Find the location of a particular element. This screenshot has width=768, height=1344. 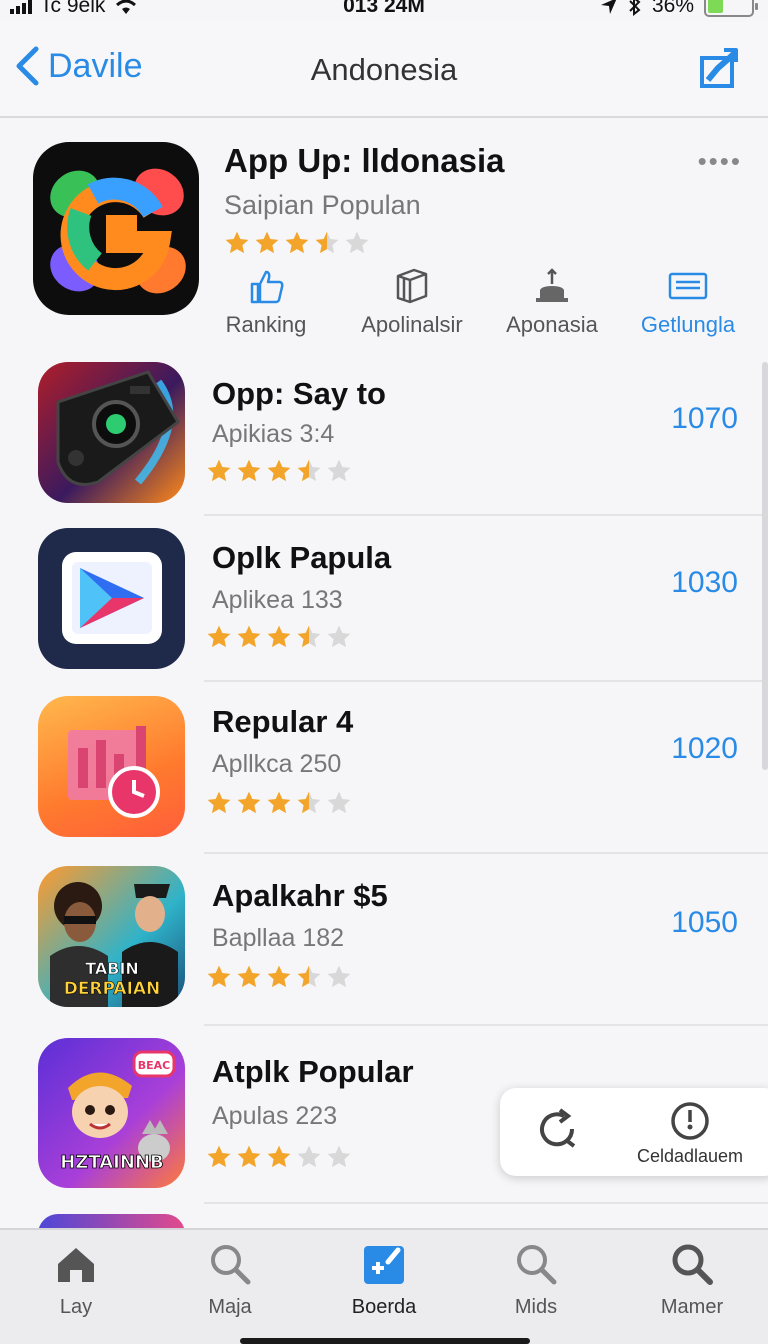

app-count: 1020 is located at coordinates (704, 749).